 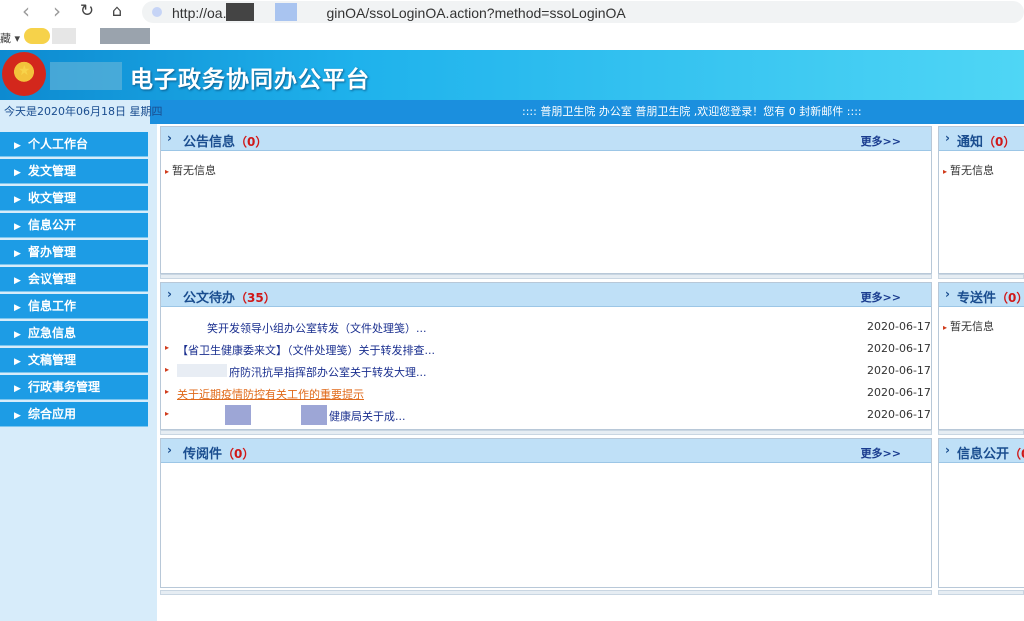 I want to click on reload-icon: ↻, so click(x=87, y=12).